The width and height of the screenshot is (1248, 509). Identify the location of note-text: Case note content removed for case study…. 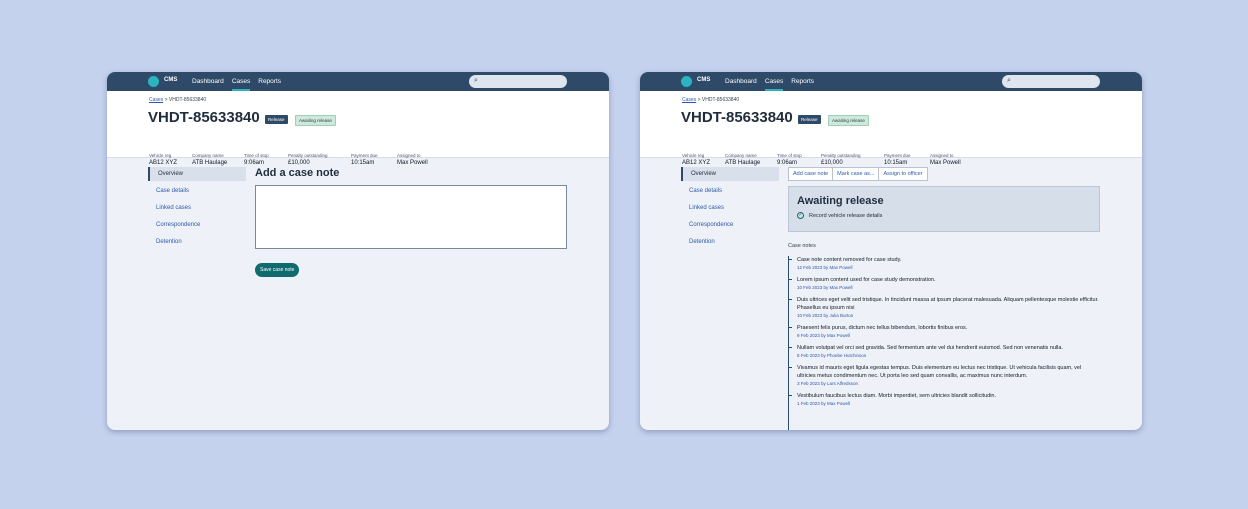
(849, 260).